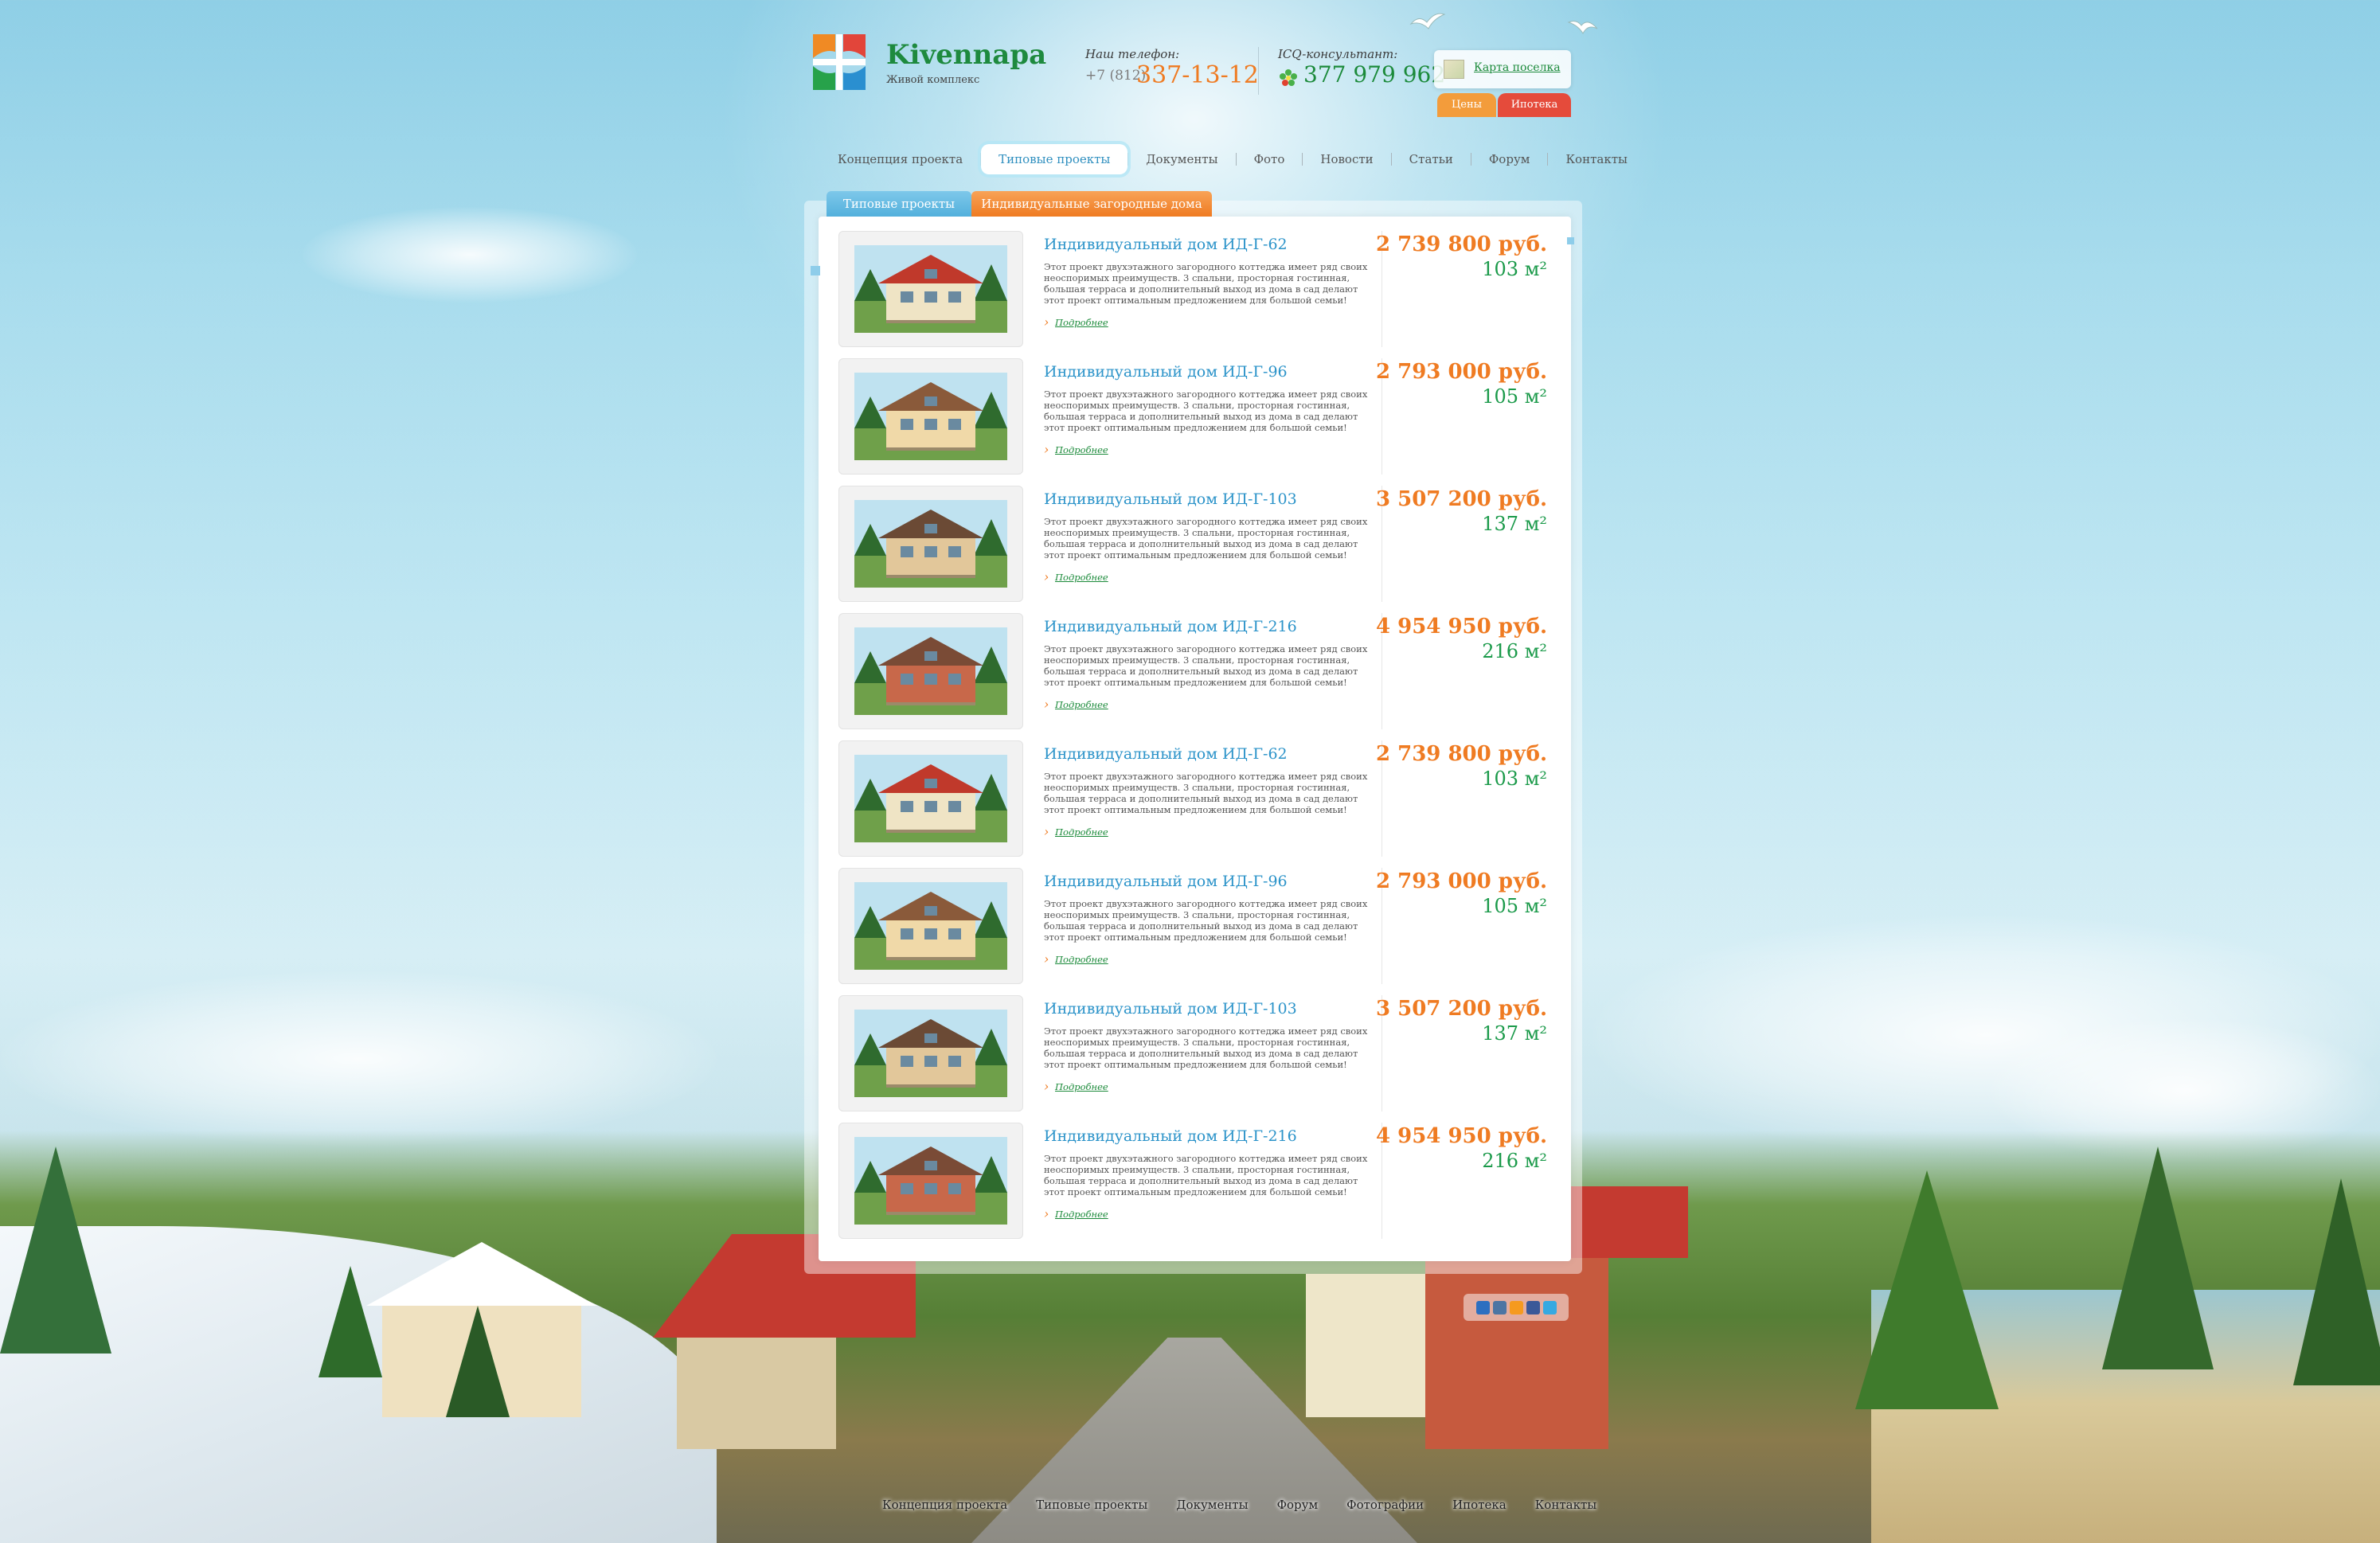 Image resolution: width=2380 pixels, height=1543 pixels. I want to click on listing-price: 2 793 000 руб., so click(1461, 881).